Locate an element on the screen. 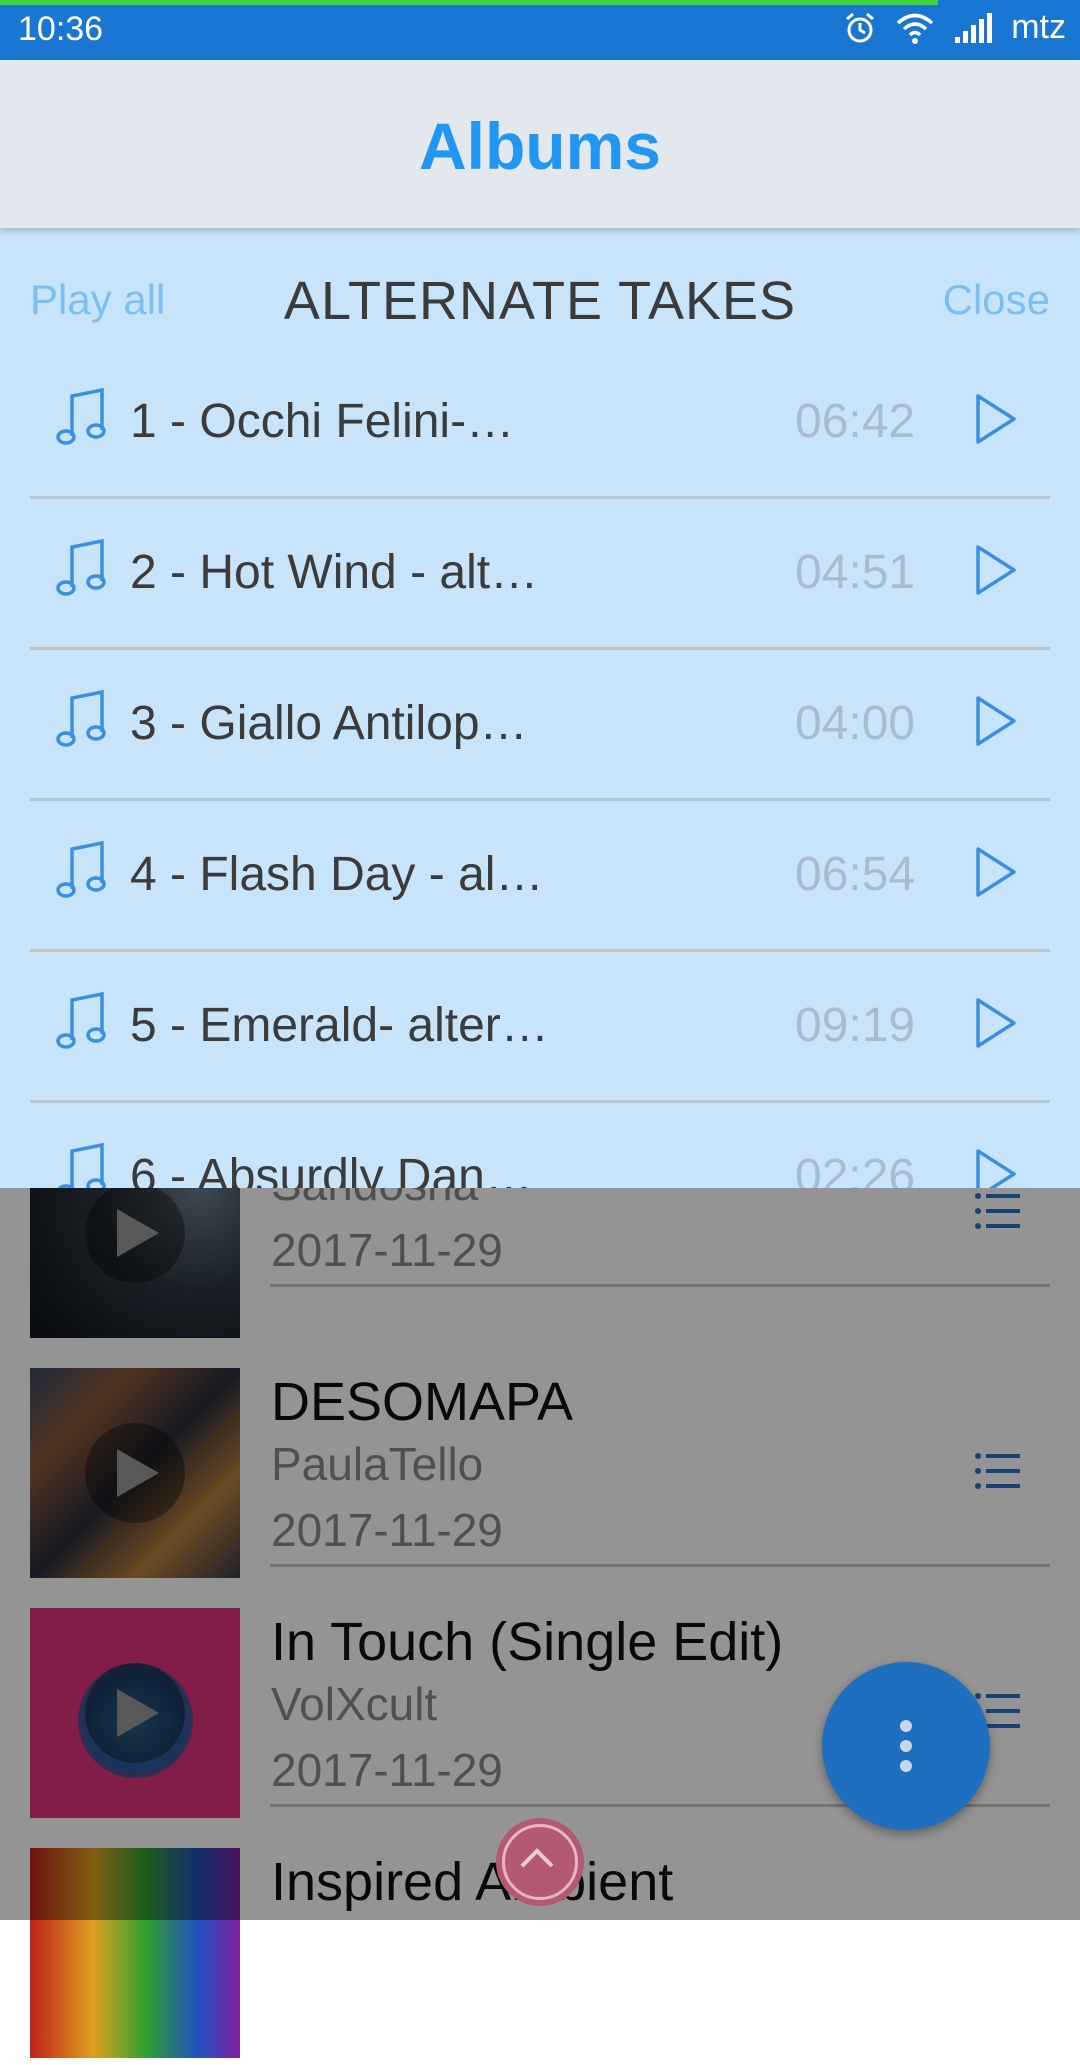 Image resolution: width=1080 pixels, height=2065 pixels. status-bar: 10:36 mtz is located at coordinates (540, 30).